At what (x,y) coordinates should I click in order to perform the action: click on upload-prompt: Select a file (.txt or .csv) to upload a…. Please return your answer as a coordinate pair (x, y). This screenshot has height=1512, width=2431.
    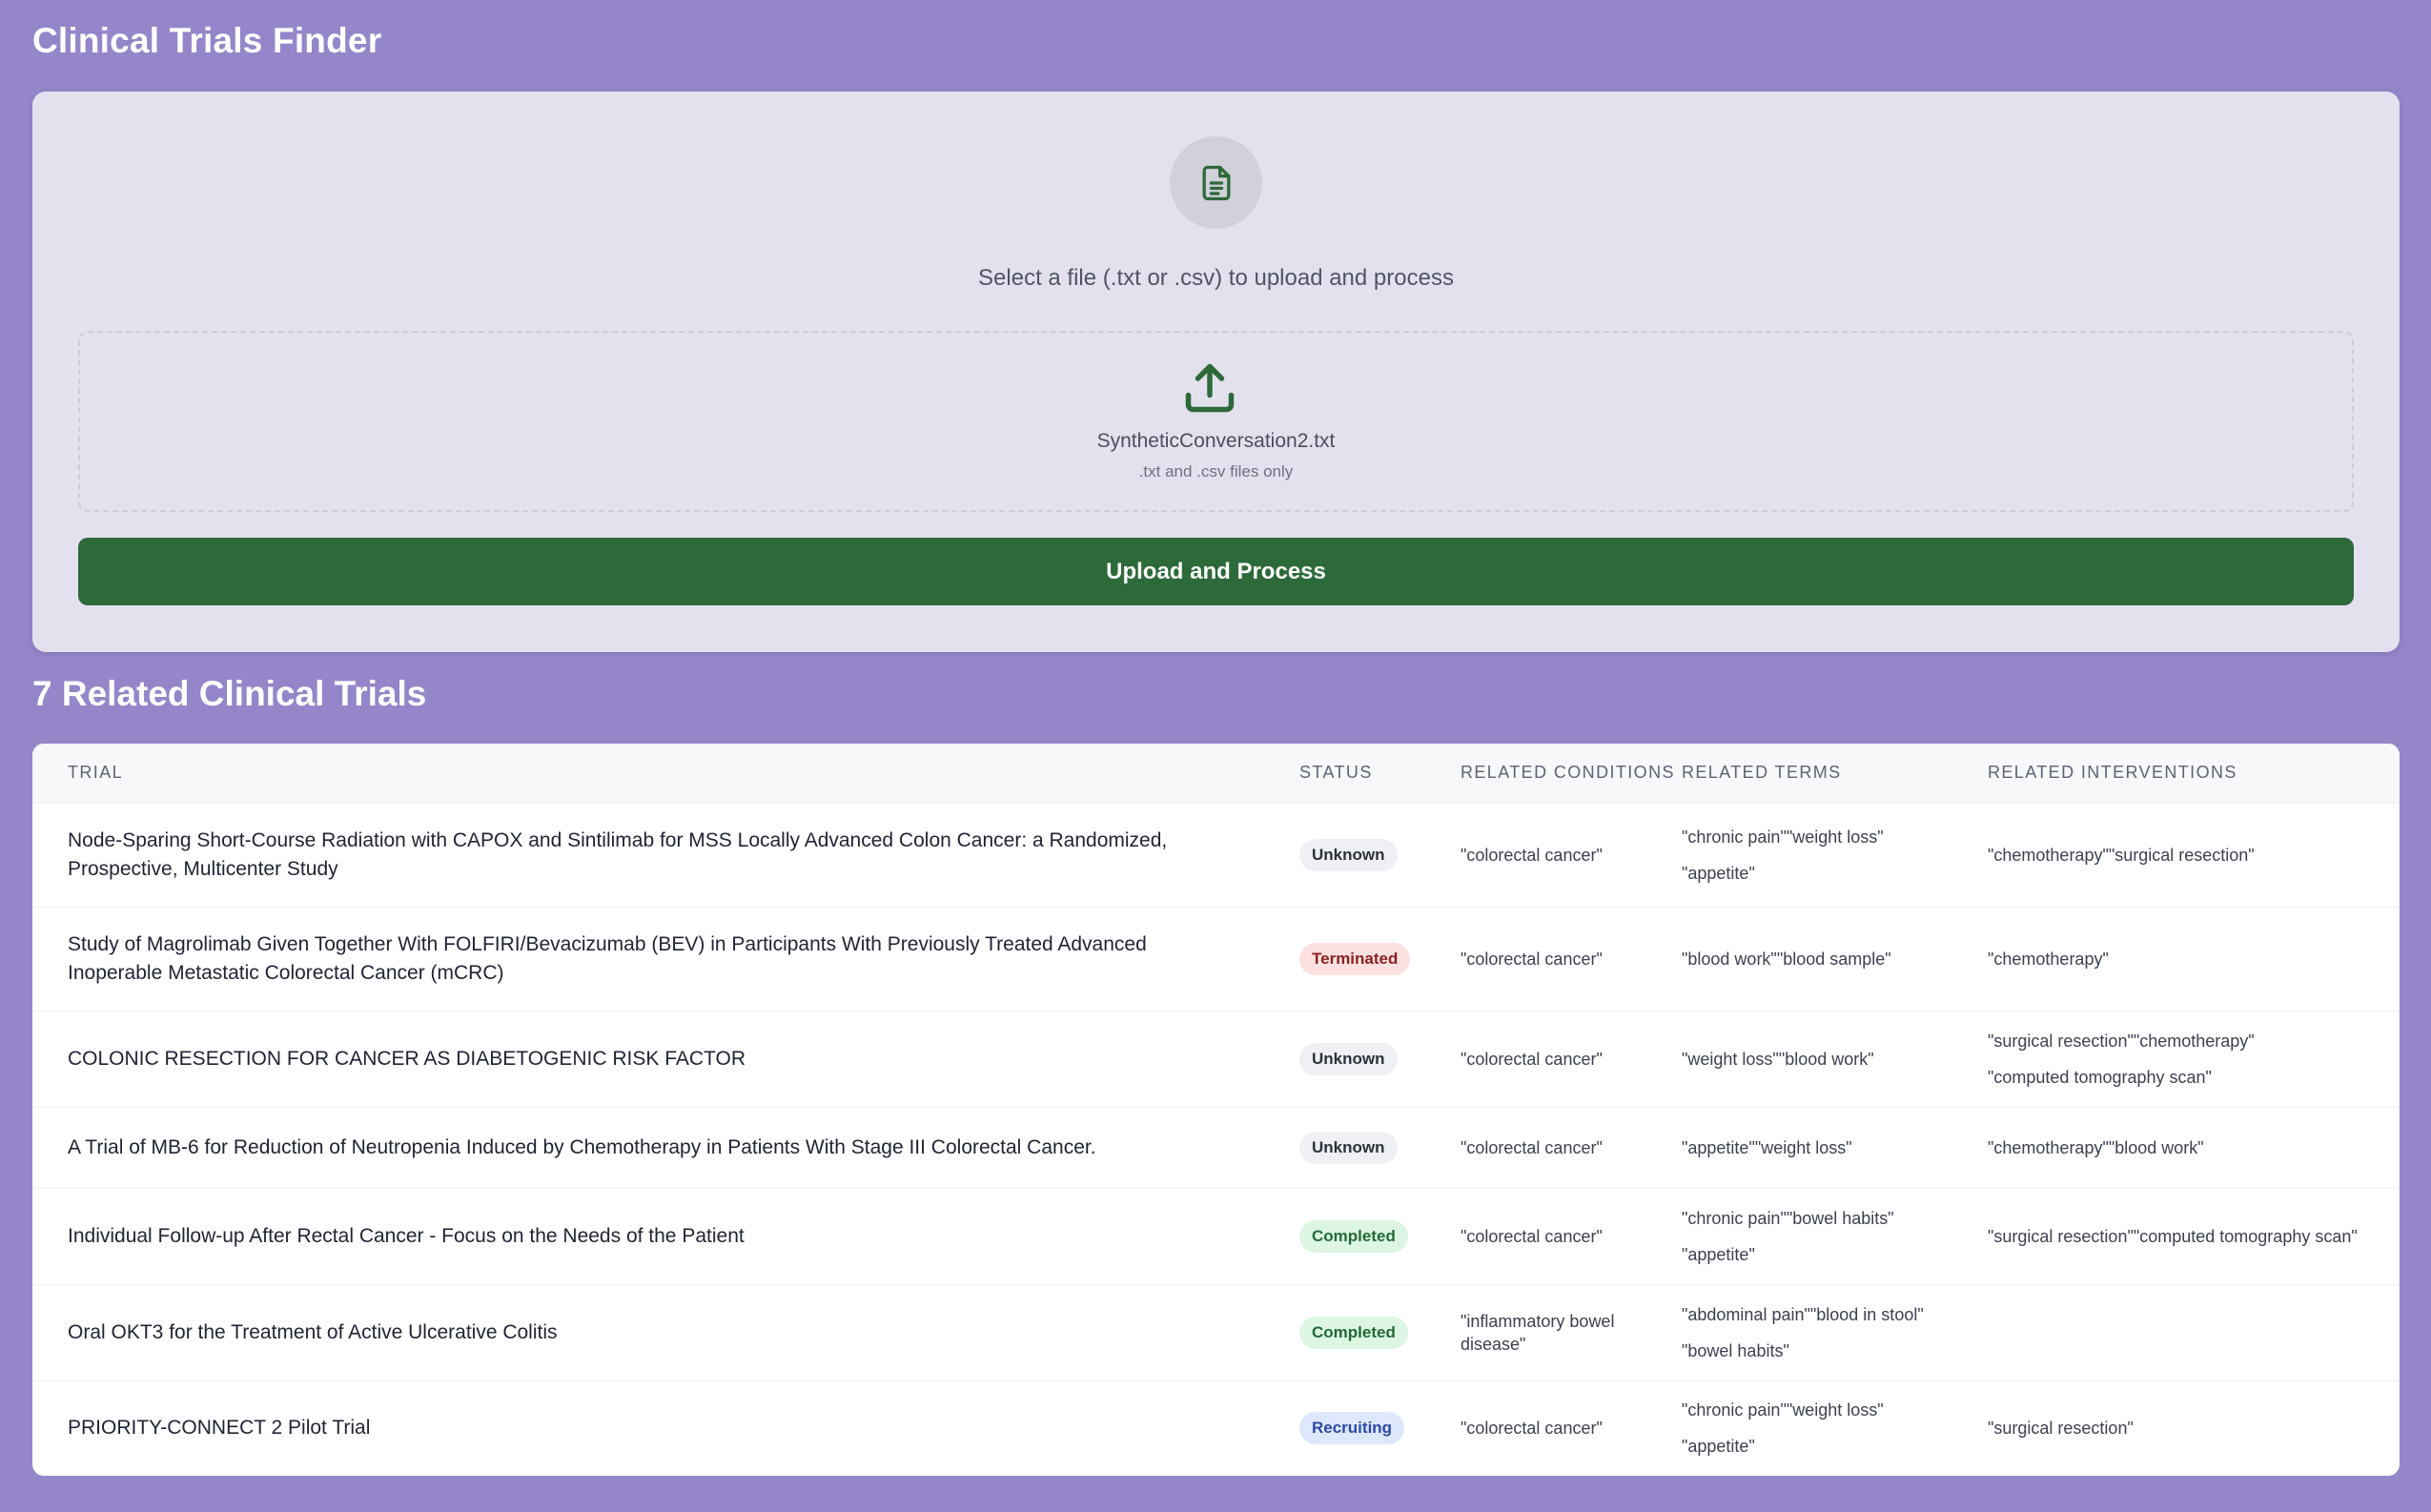
    Looking at the image, I should click on (1216, 278).